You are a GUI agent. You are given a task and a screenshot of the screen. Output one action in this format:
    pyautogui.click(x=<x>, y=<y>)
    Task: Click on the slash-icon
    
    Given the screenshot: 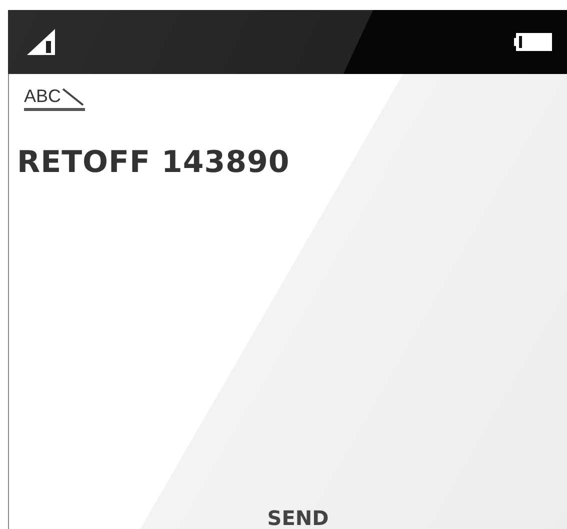 What is the action you would take?
    pyautogui.click(x=73, y=96)
    